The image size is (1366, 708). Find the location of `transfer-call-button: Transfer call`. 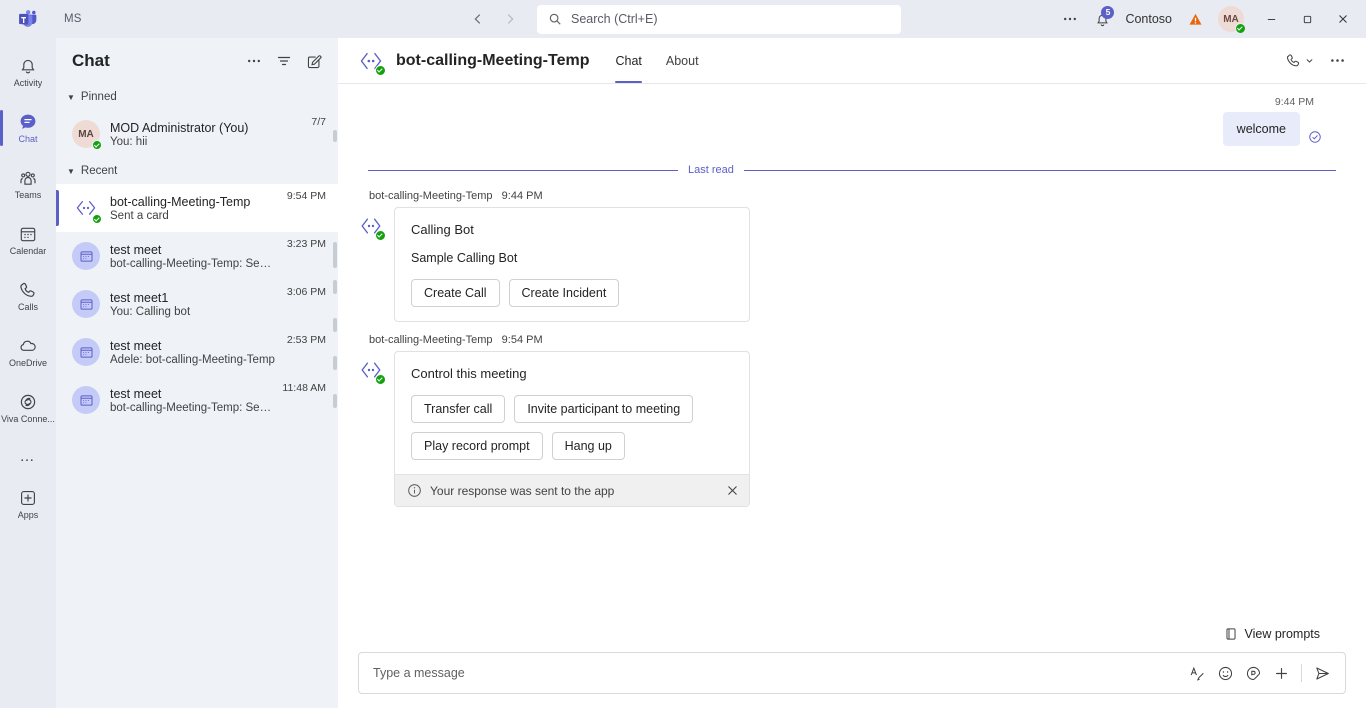

transfer-call-button: Transfer call is located at coordinates (458, 409).